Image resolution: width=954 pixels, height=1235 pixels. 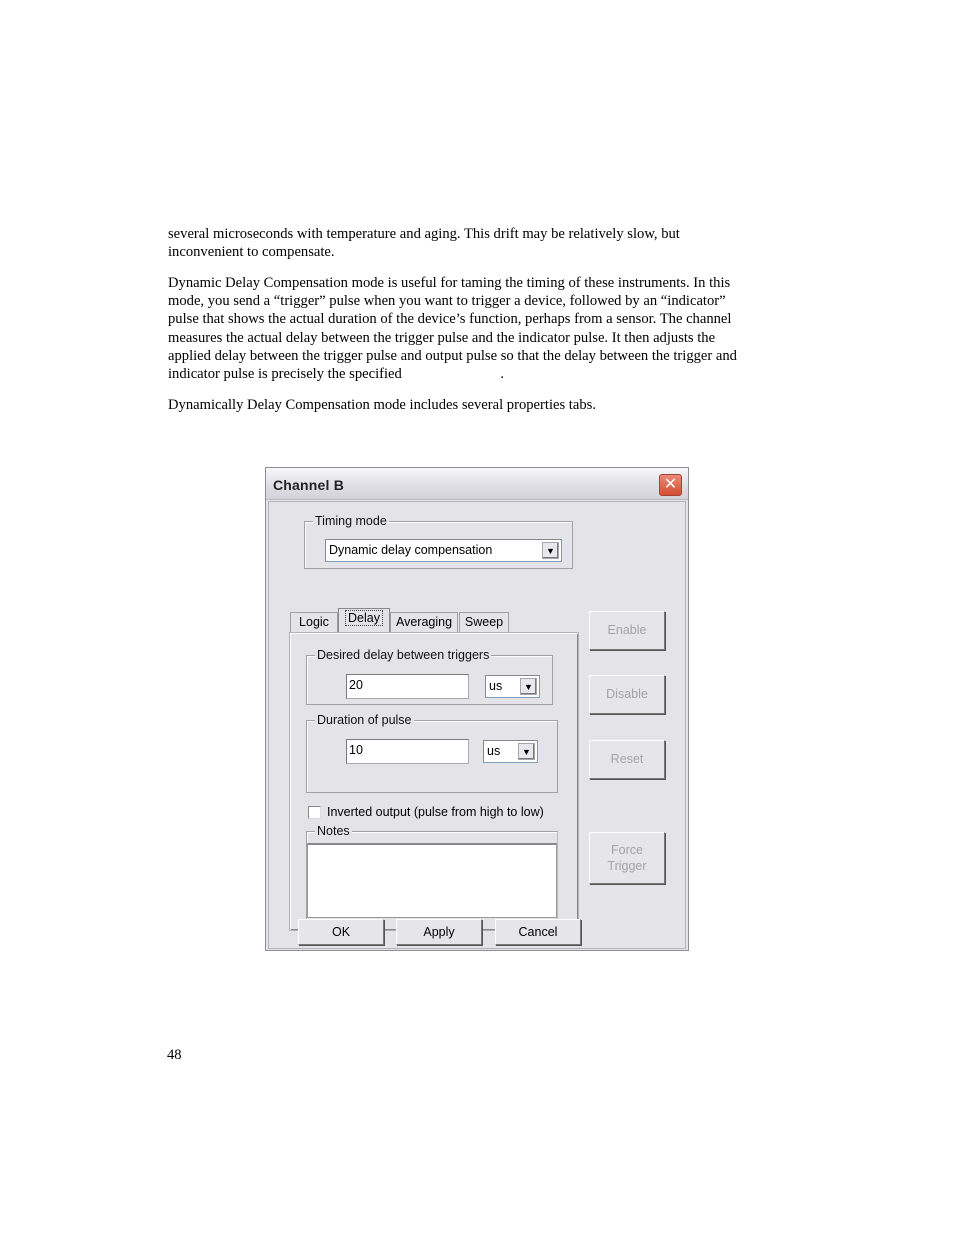 I want to click on dialog-title: Channel B, so click(x=309, y=485).